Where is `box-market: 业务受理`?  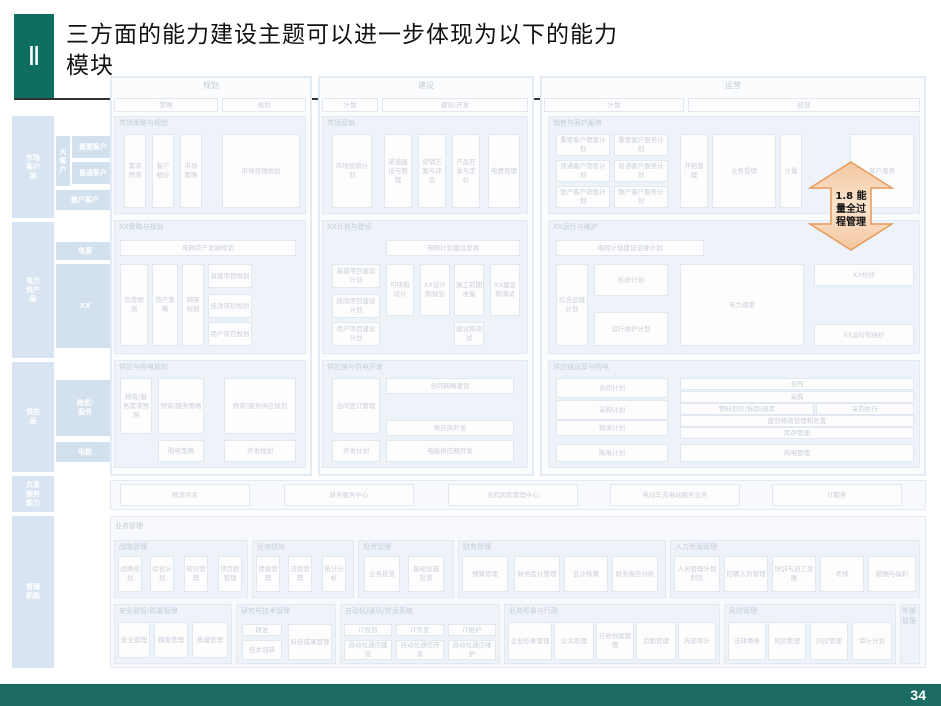 box-market: 业务受理 is located at coordinates (744, 171).